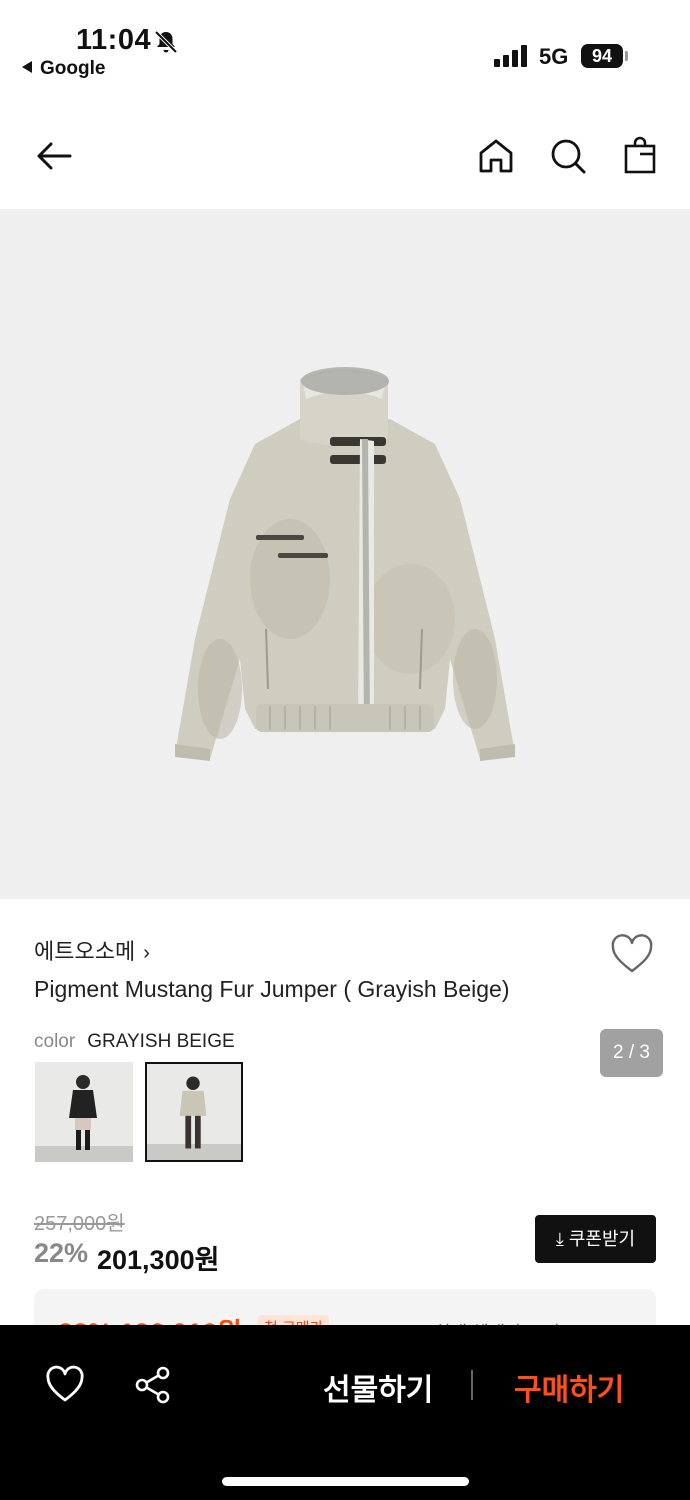 Image resolution: width=690 pixels, height=1500 pixels. I want to click on gift-button: 선물하기, so click(378, 1387).